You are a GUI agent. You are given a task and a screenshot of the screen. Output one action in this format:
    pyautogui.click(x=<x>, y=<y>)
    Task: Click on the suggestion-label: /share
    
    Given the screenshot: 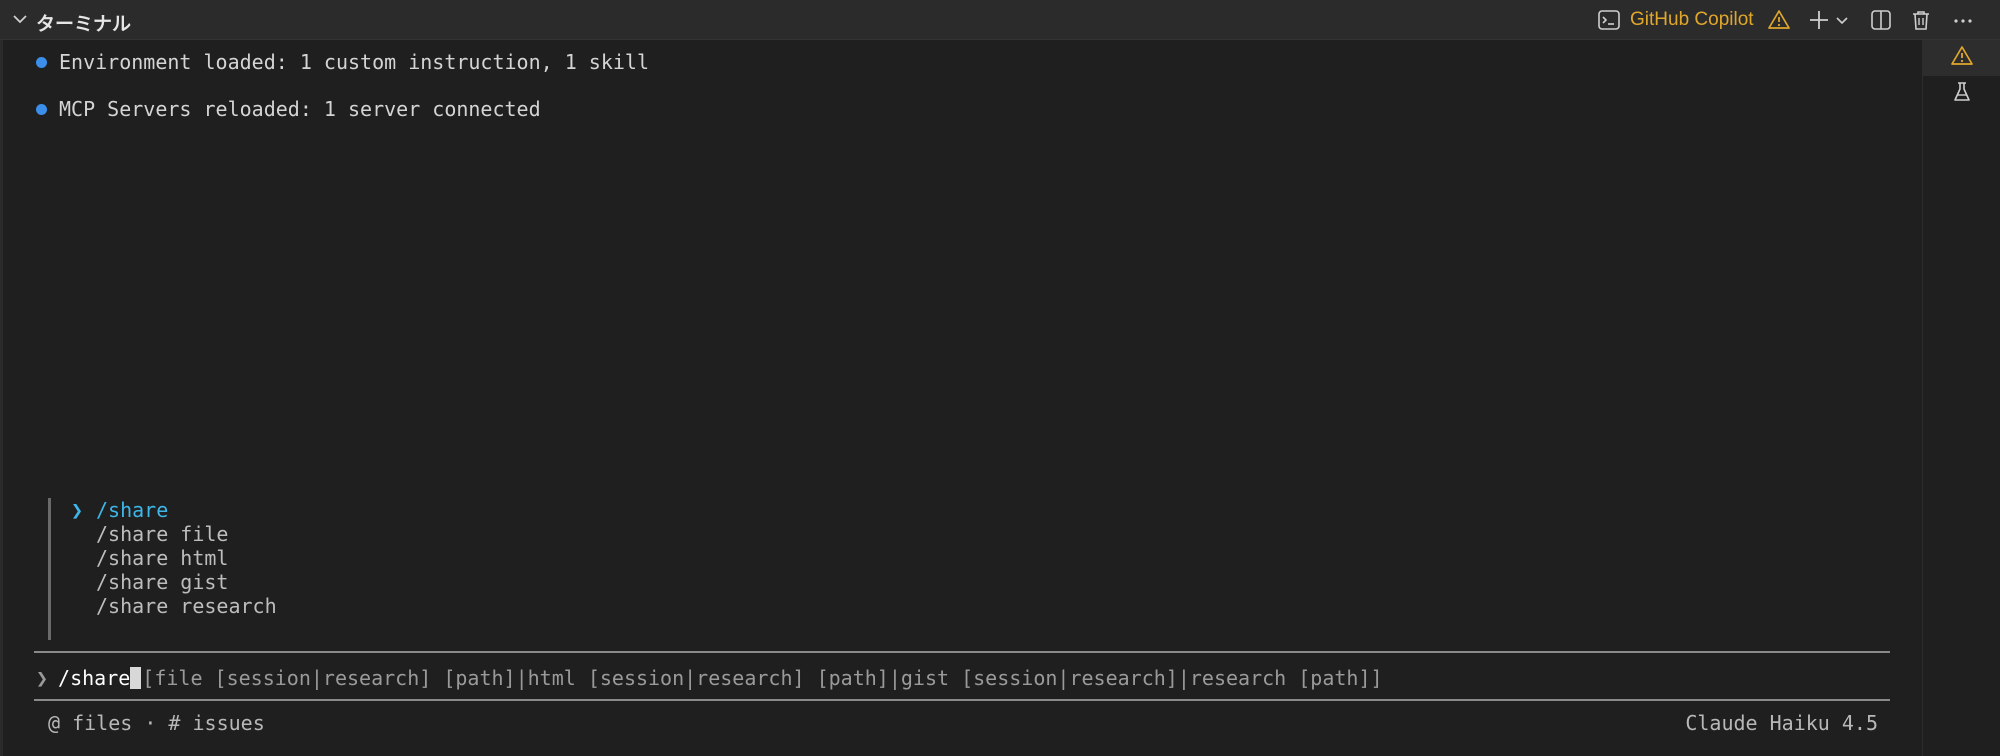 What is the action you would take?
    pyautogui.click(x=132, y=510)
    